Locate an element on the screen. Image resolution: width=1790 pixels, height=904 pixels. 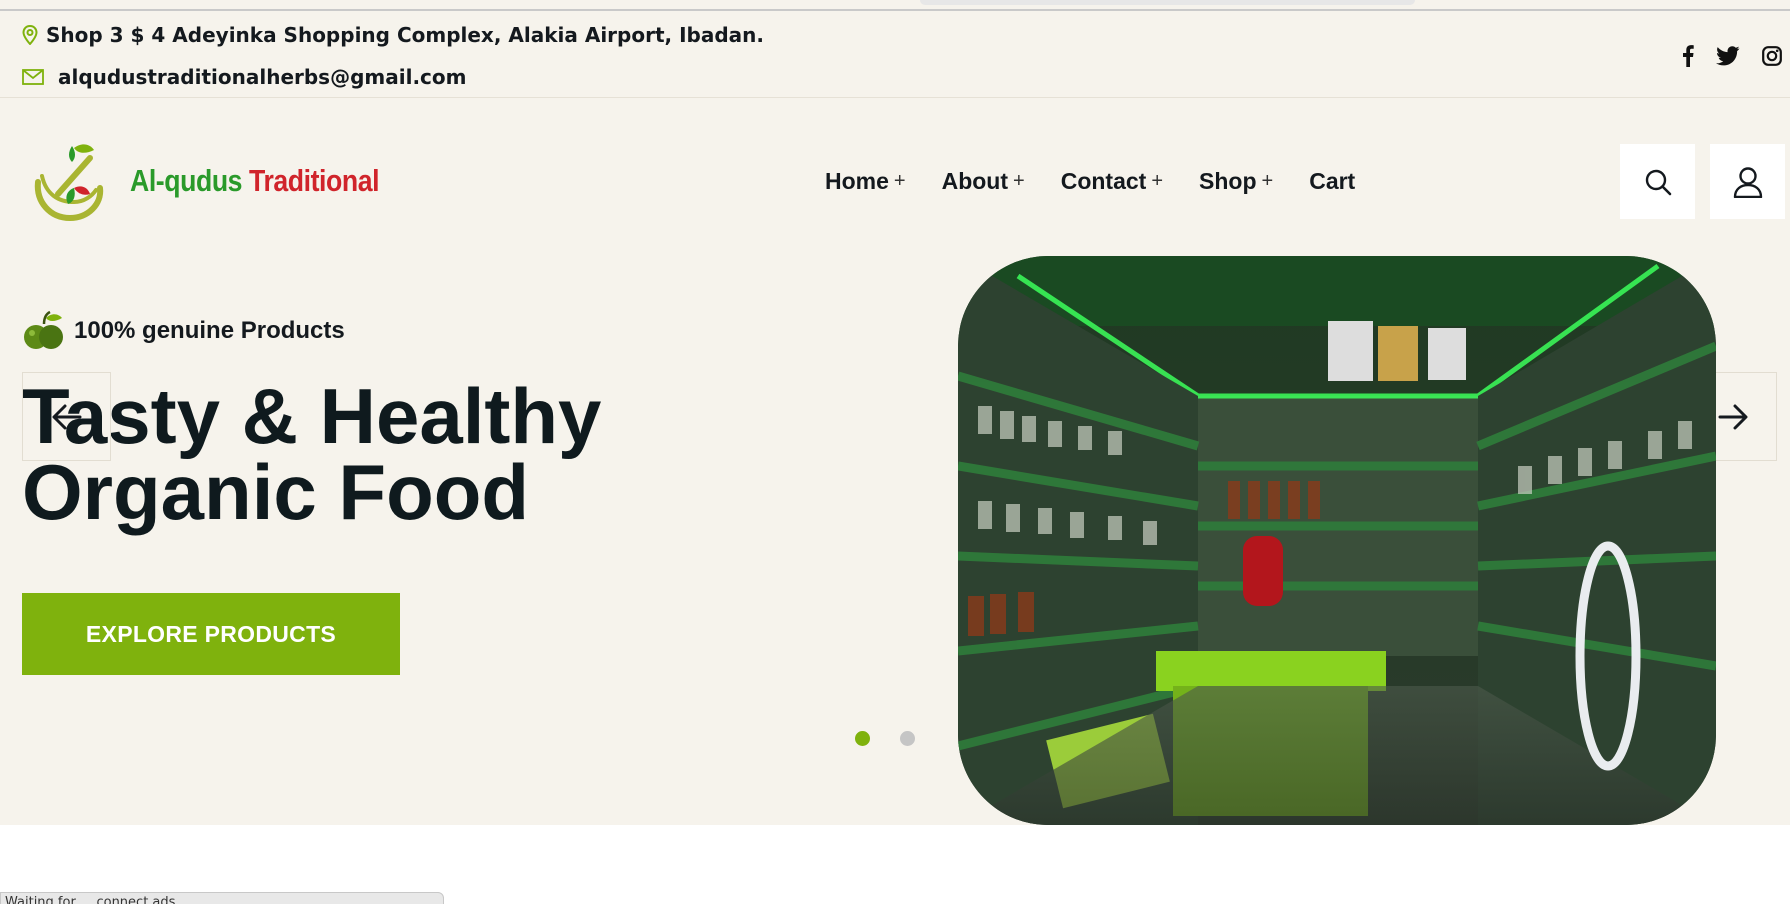
slider-prev-button is located at coordinates (66, 416).